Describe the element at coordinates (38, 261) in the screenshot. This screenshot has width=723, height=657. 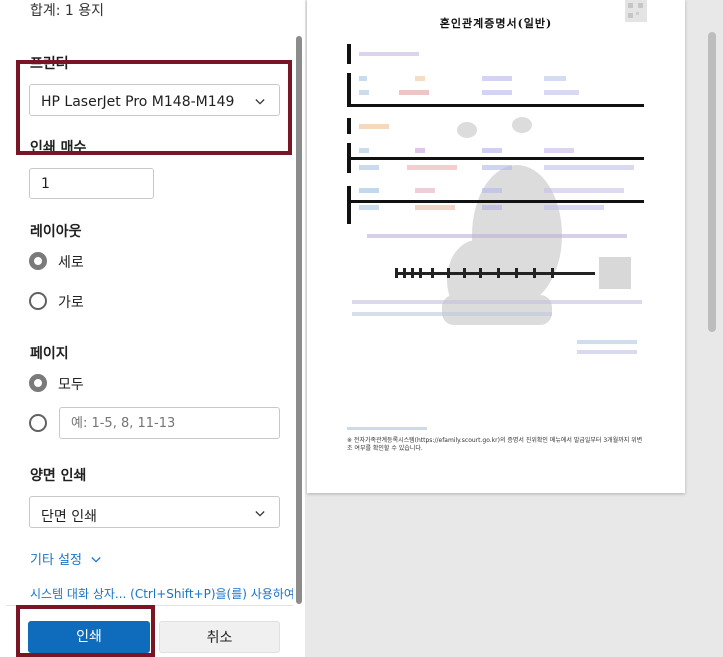
I see `layout-portrait-radio` at that location.